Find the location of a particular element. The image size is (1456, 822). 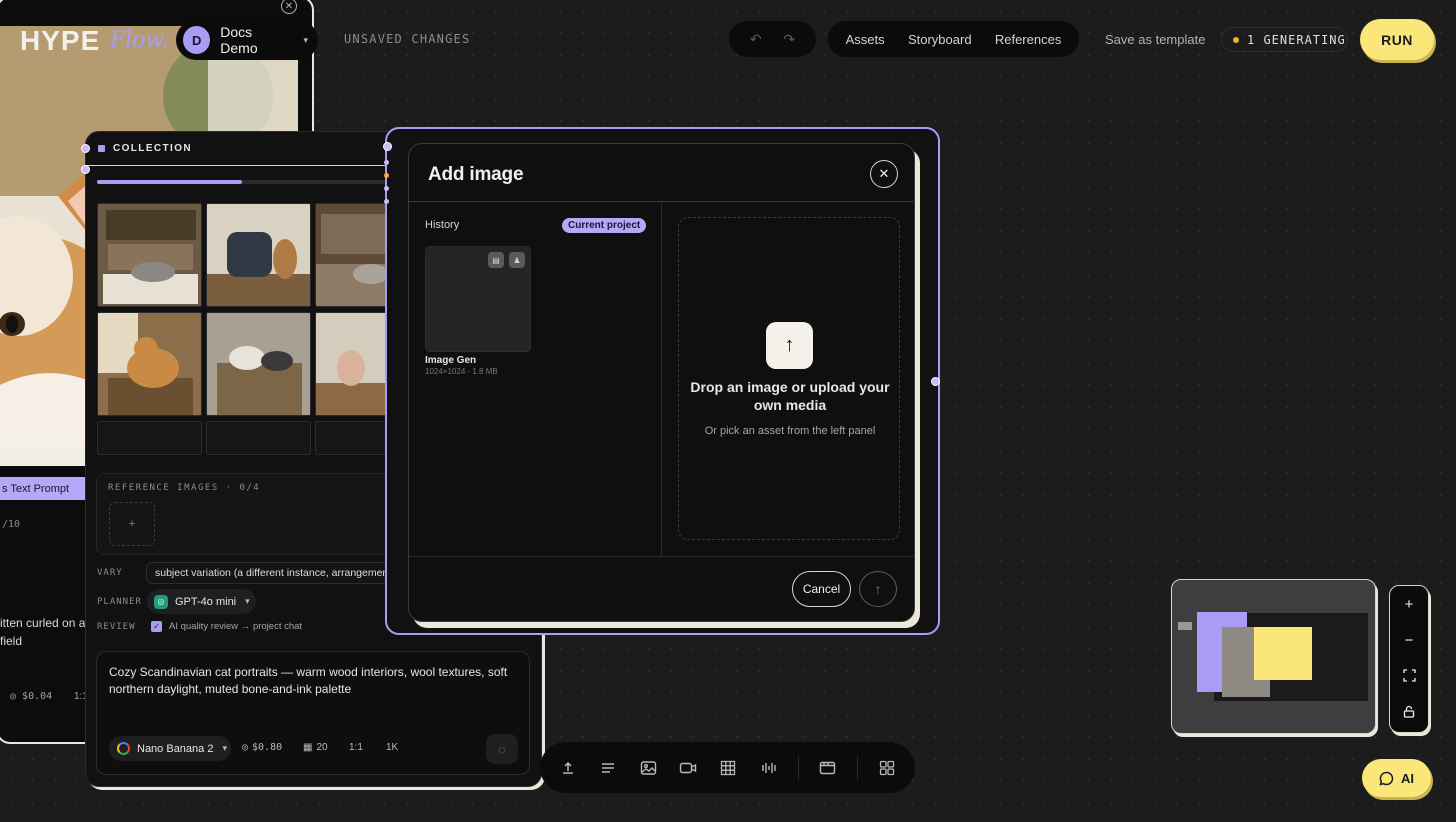

generating-status: 1 GENERATING is located at coordinates (1284, 39).